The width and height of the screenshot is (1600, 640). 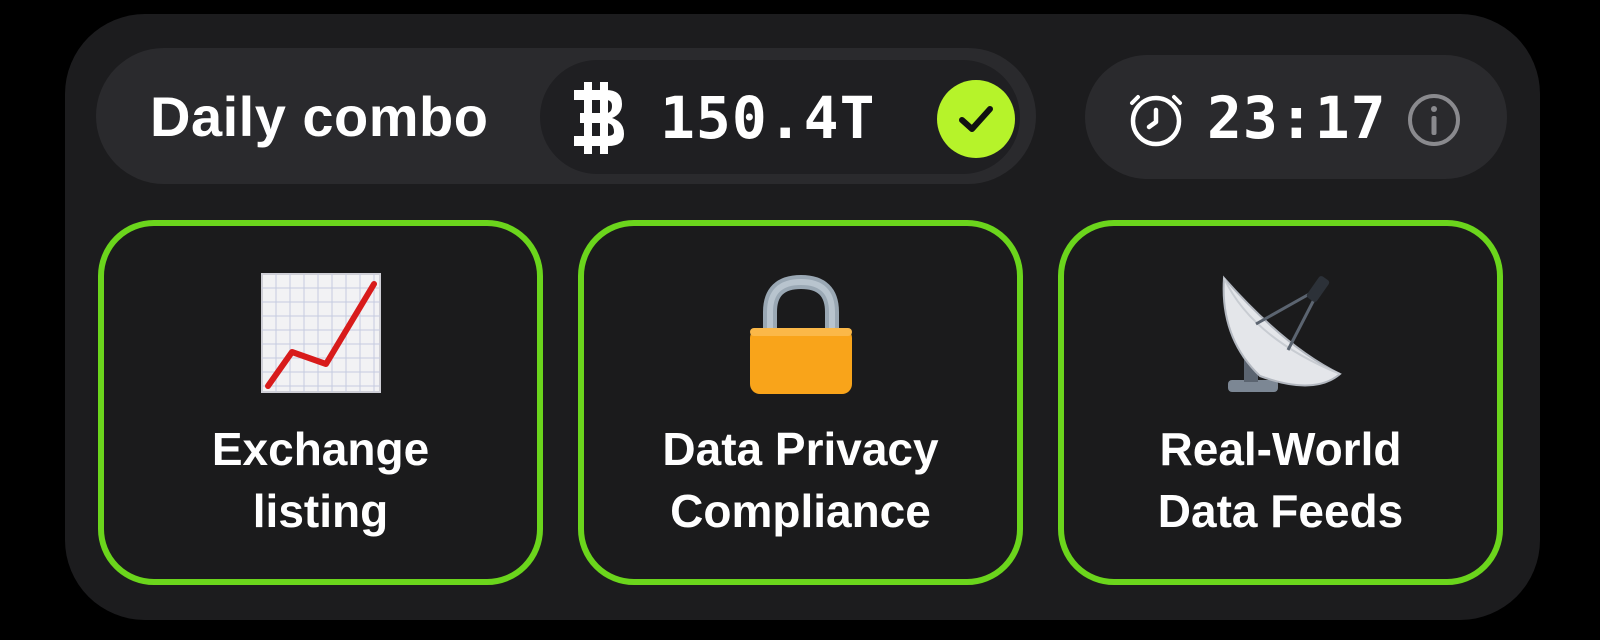 What do you see at coordinates (1434, 120) in the screenshot?
I see `info-icon` at bounding box center [1434, 120].